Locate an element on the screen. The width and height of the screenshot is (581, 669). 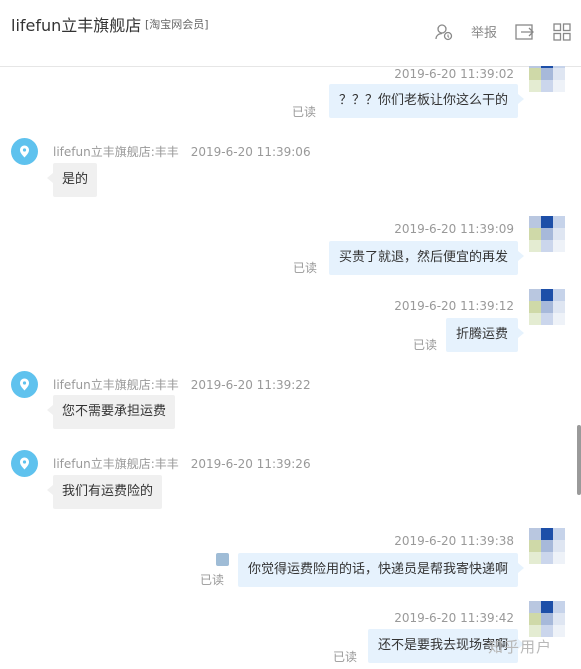
message-bubble: 我们有运费险的 is located at coordinates (104, 492).